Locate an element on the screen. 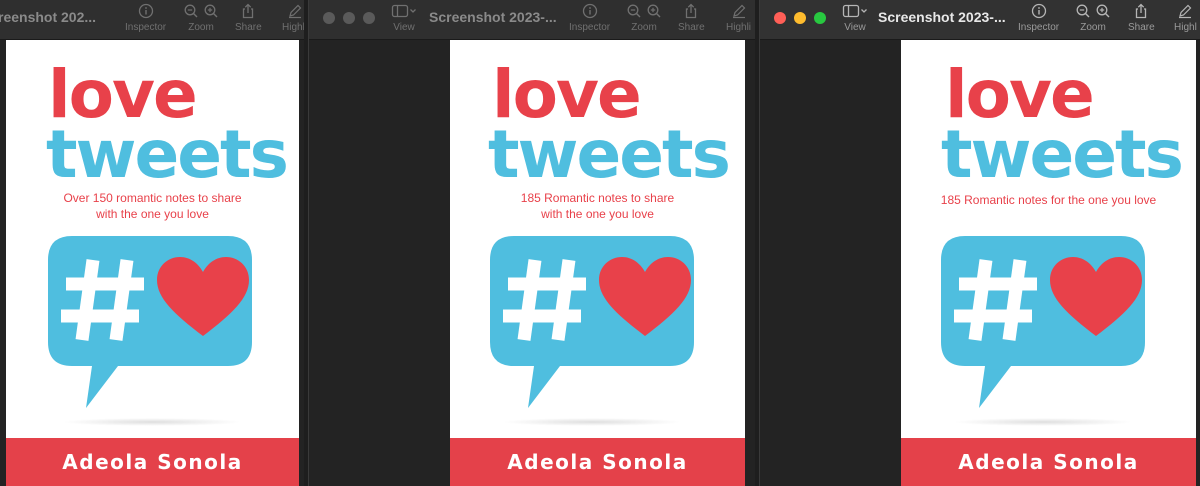 The image size is (1200, 486). cover-subtitle: 185 Romantic notes for the one you love is located at coordinates (1048, 200).